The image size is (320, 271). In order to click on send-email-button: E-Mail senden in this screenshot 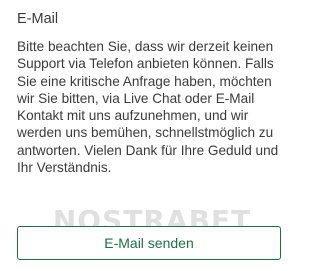, I will do `click(149, 243)`.